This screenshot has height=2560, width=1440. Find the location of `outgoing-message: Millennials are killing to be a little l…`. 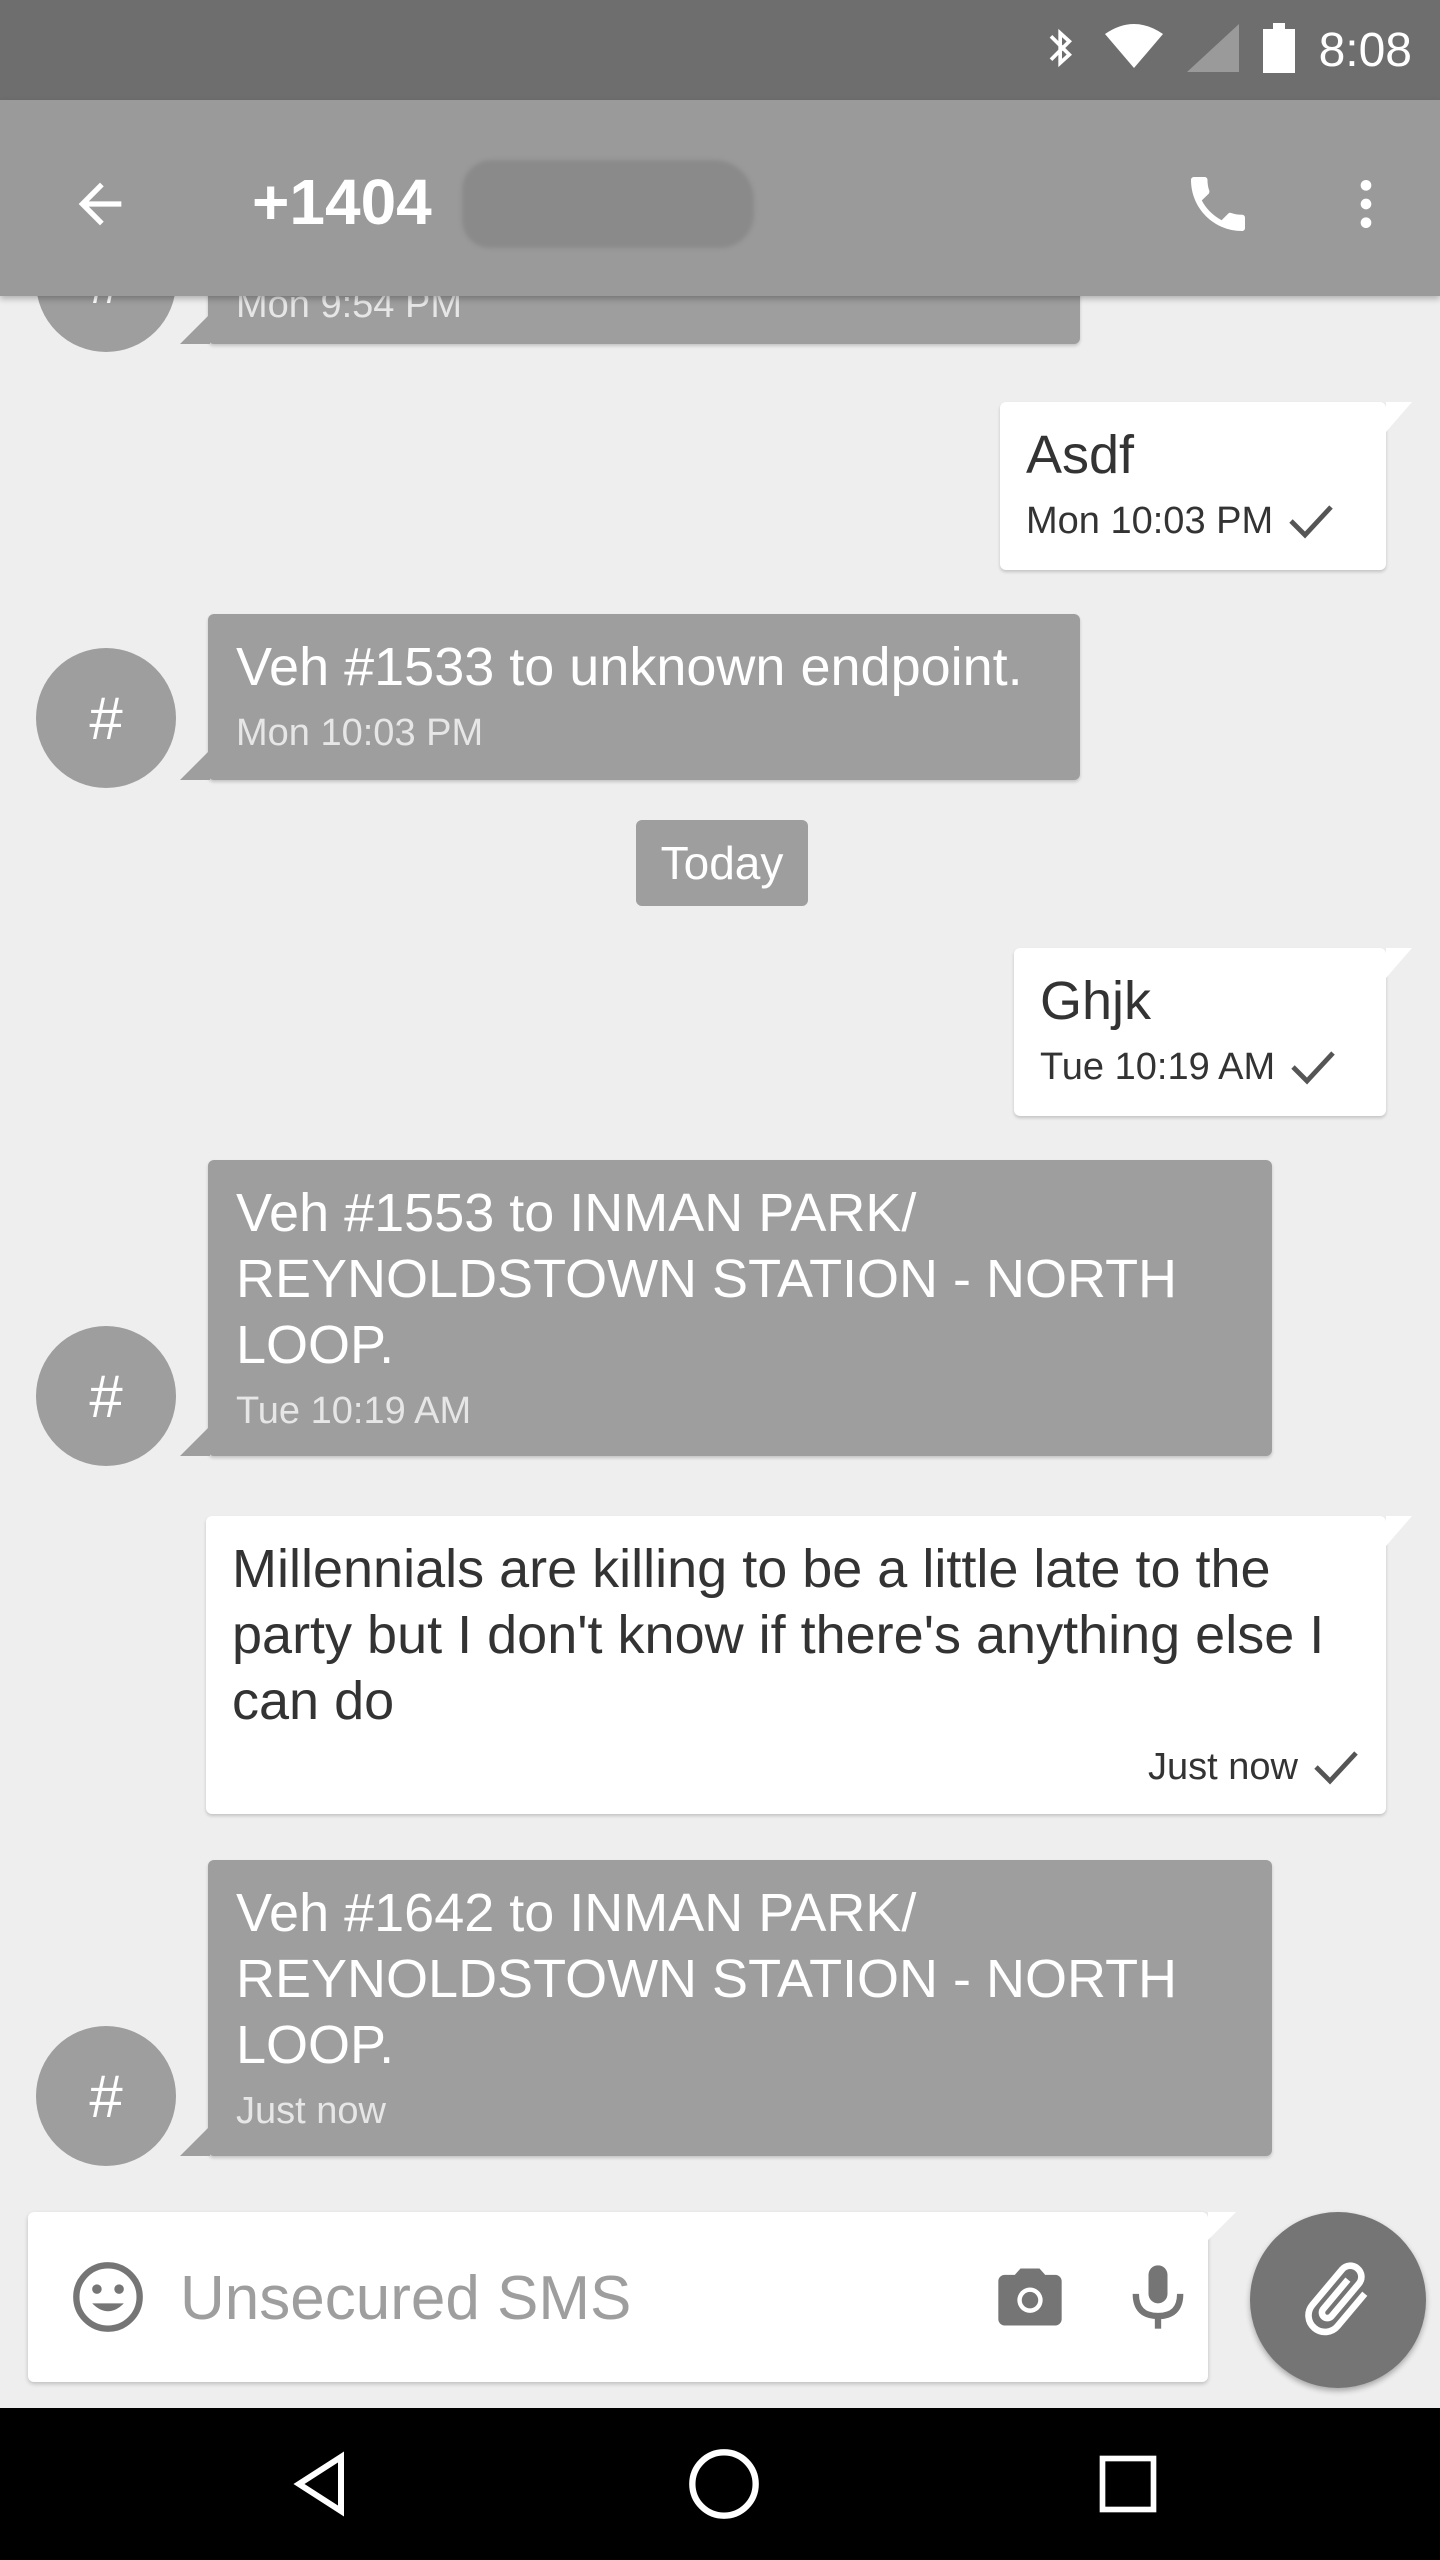

outgoing-message: Millennials are killing to be a little l… is located at coordinates (796, 1665).